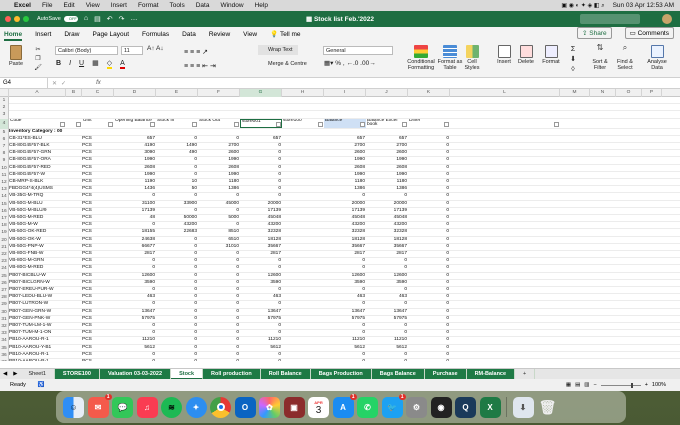 Image resolution: width=680 pixels, height=425 pixels. I want to click on finder-icon: ☺, so click(73, 407).